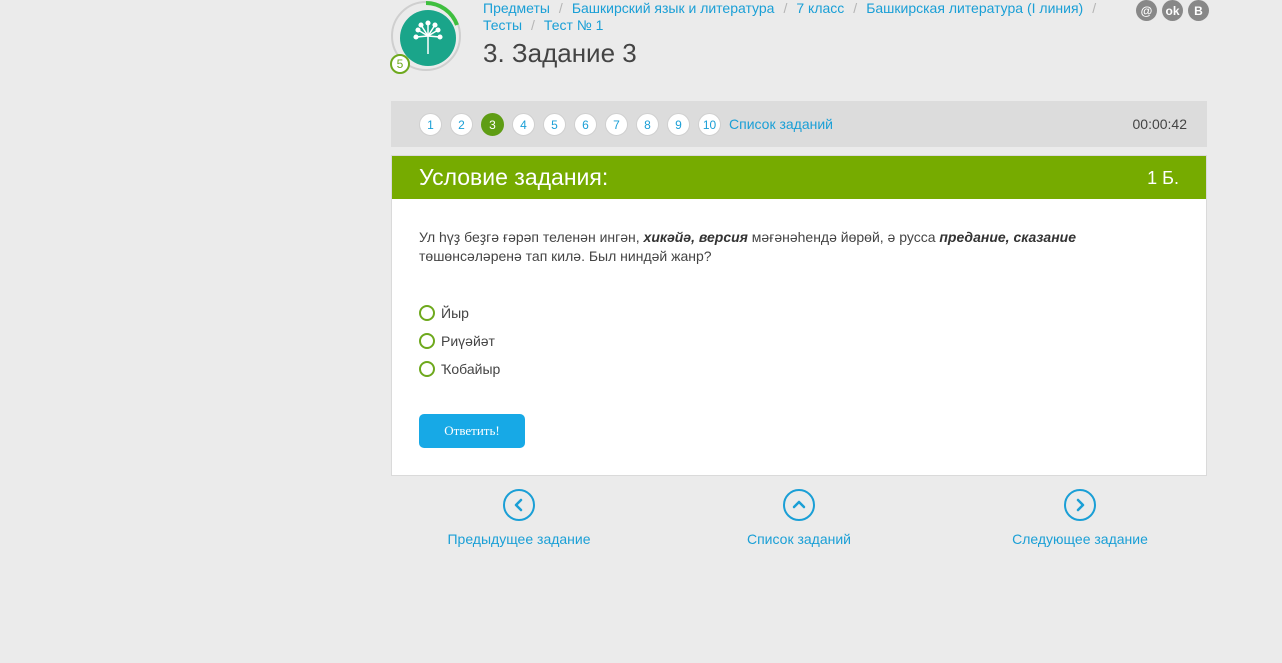 This screenshot has width=1282, height=663. Describe the element at coordinates (516, 8) in the screenshot. I see `breadcrumb-subjects: Предметы` at that location.